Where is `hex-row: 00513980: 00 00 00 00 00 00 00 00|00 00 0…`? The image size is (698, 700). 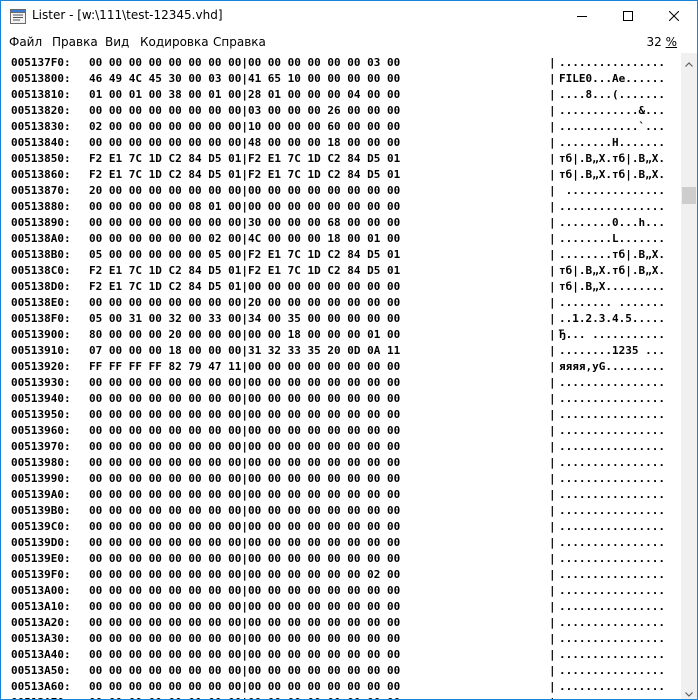 hex-row: 00513980: 00 00 00 00 00 00 00 00|00 00 0… is located at coordinates (346, 463).